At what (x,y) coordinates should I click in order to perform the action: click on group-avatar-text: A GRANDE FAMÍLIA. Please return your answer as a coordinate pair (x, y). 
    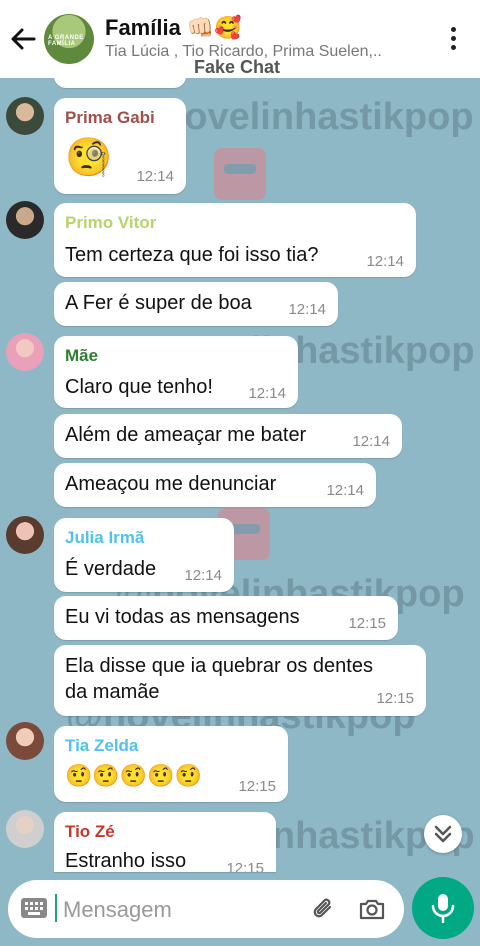
    Looking at the image, I should click on (66, 41).